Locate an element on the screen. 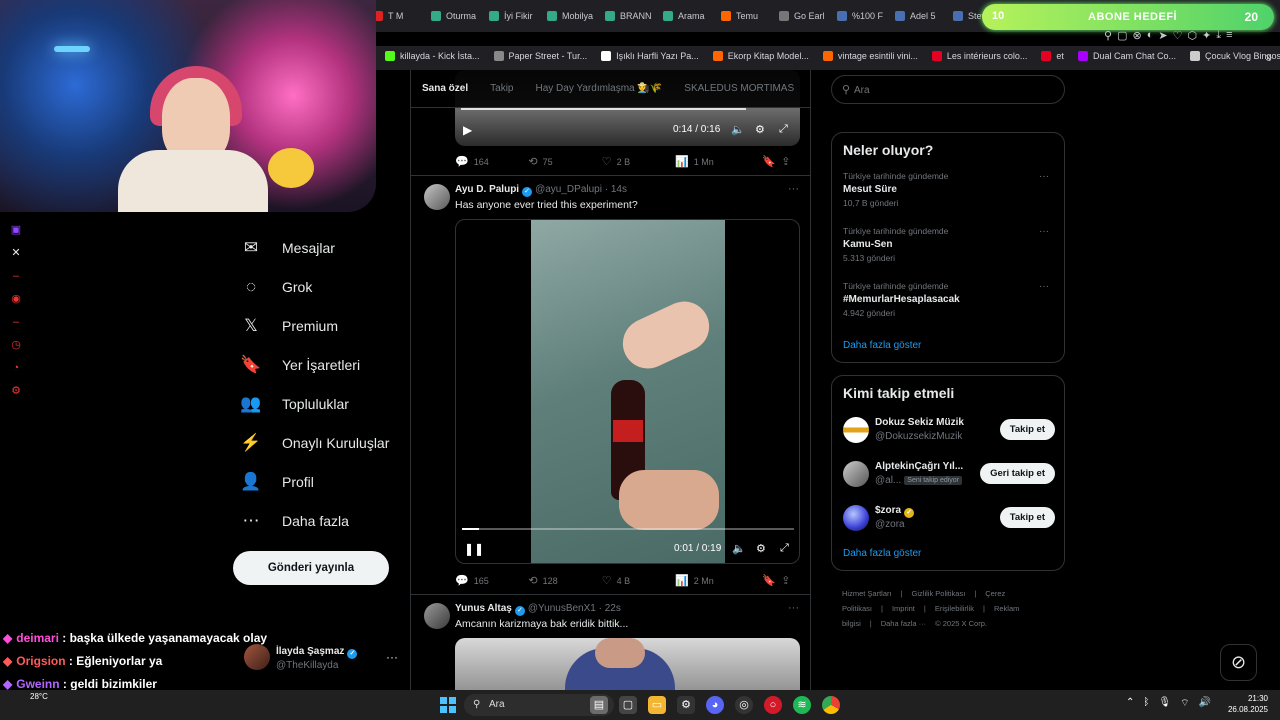 Image resolution: width=1280 pixels, height=720 pixels. microphone-icon: 🎙 is located at coordinates (1164, 703).